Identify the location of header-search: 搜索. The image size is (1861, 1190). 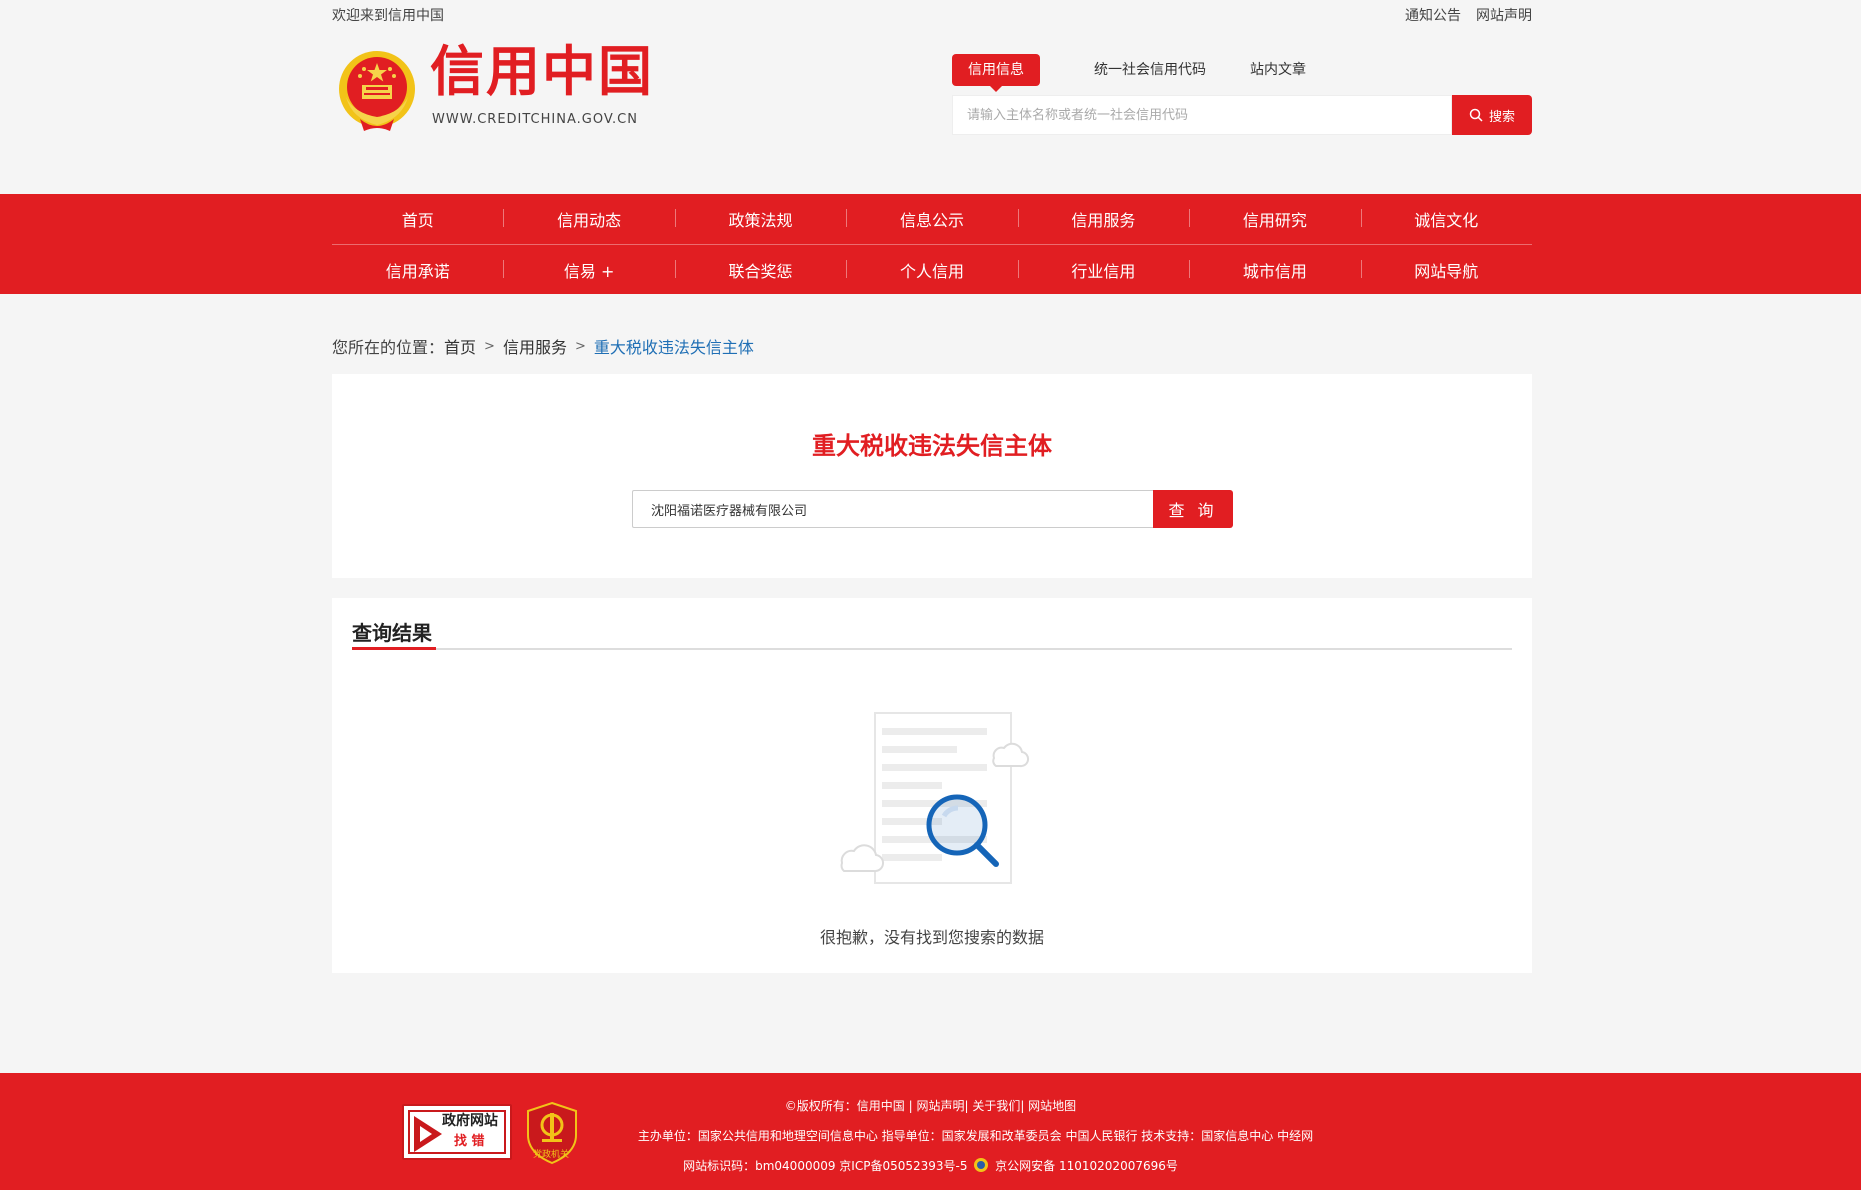
(1242, 115).